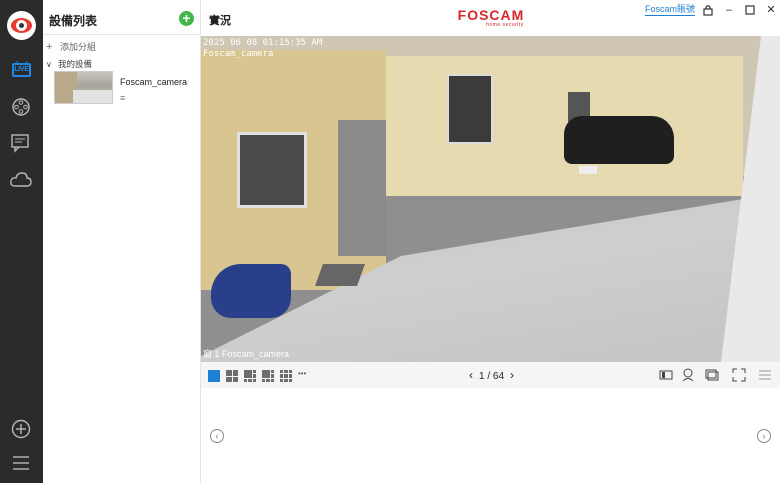  I want to click on app-logo-icon, so click(21, 25).